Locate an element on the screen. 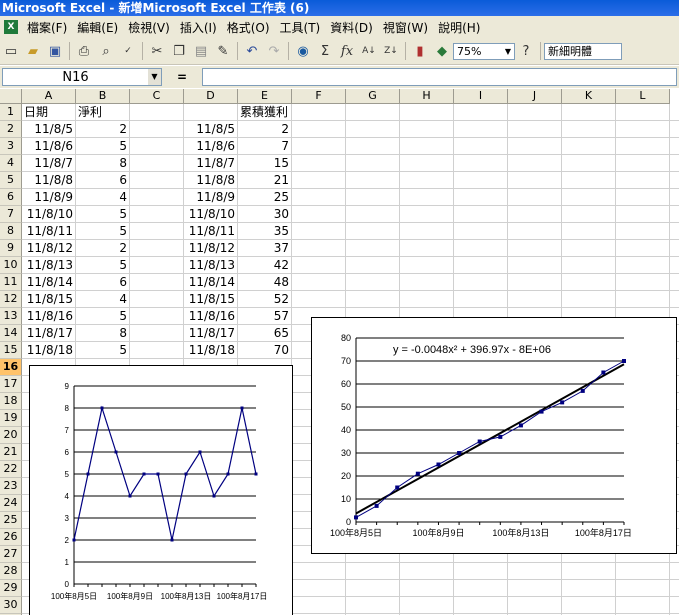  menu-edit: 編輯(E) is located at coordinates (97, 27).